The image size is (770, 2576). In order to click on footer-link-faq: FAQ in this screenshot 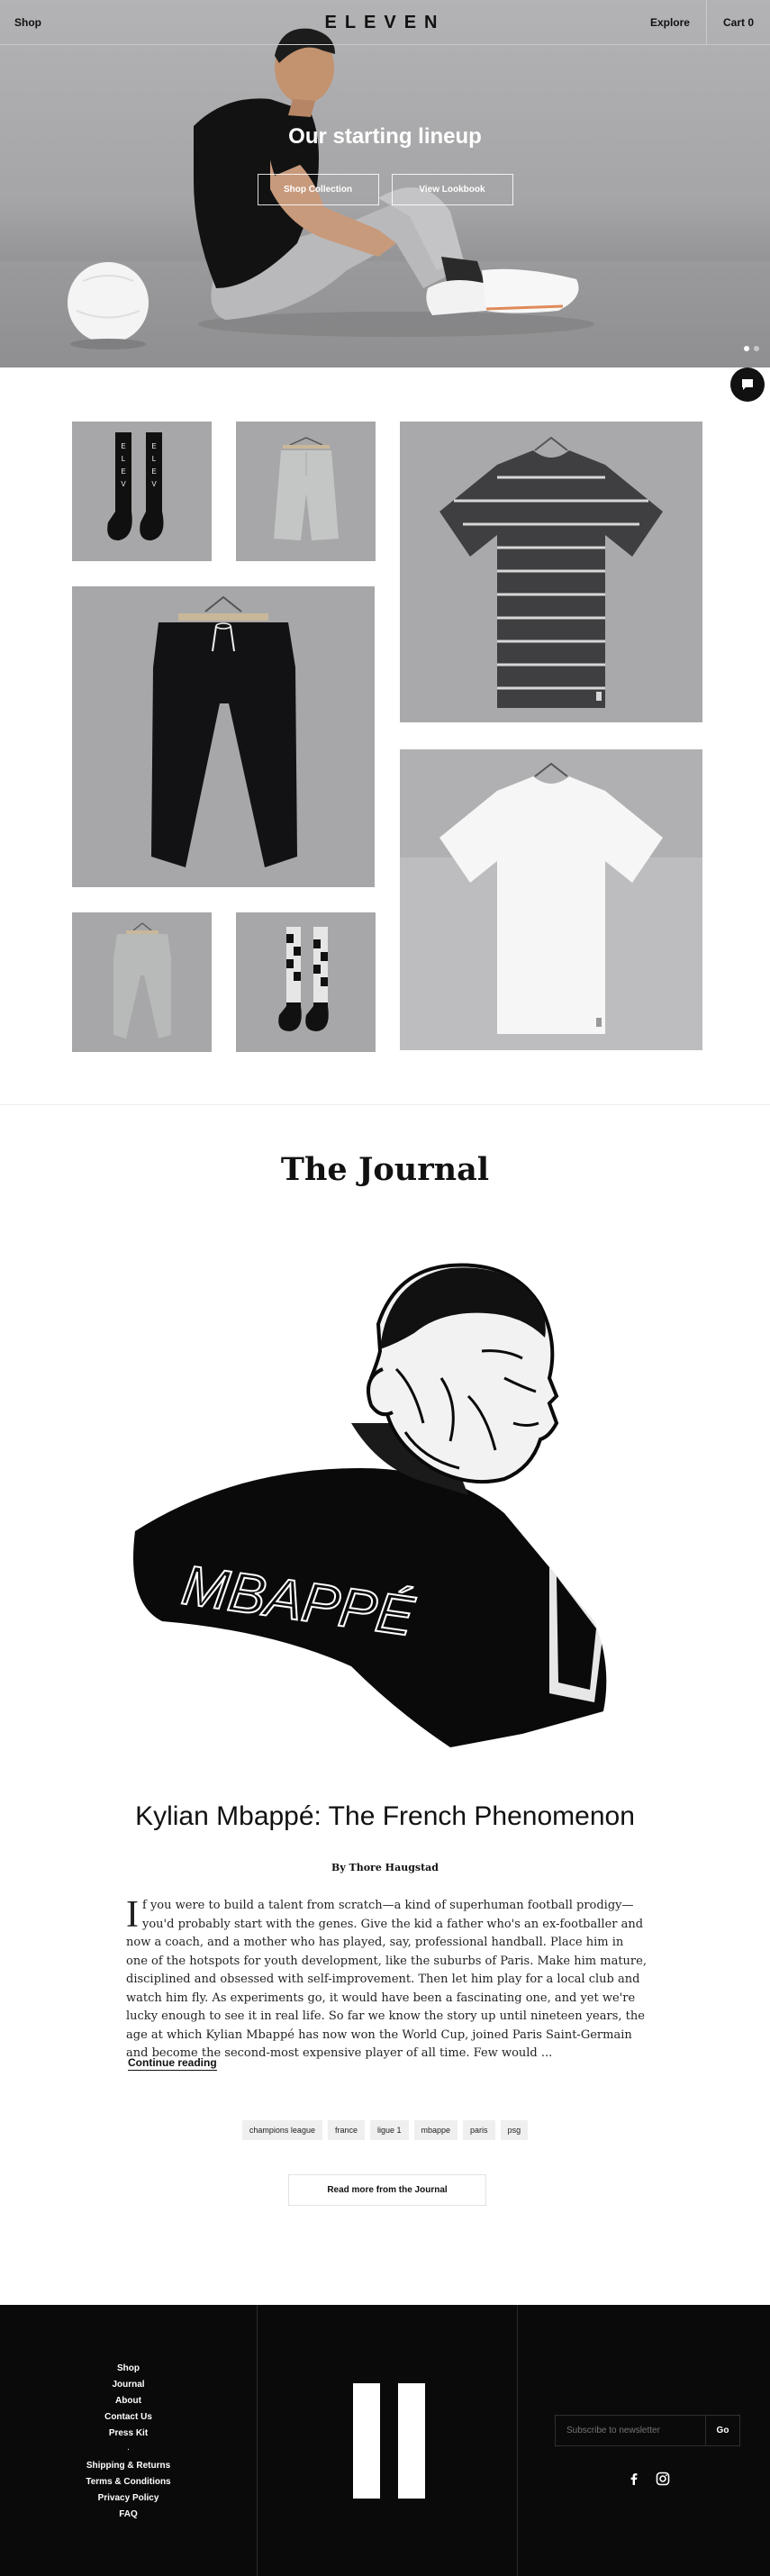, I will do `click(128, 2515)`.